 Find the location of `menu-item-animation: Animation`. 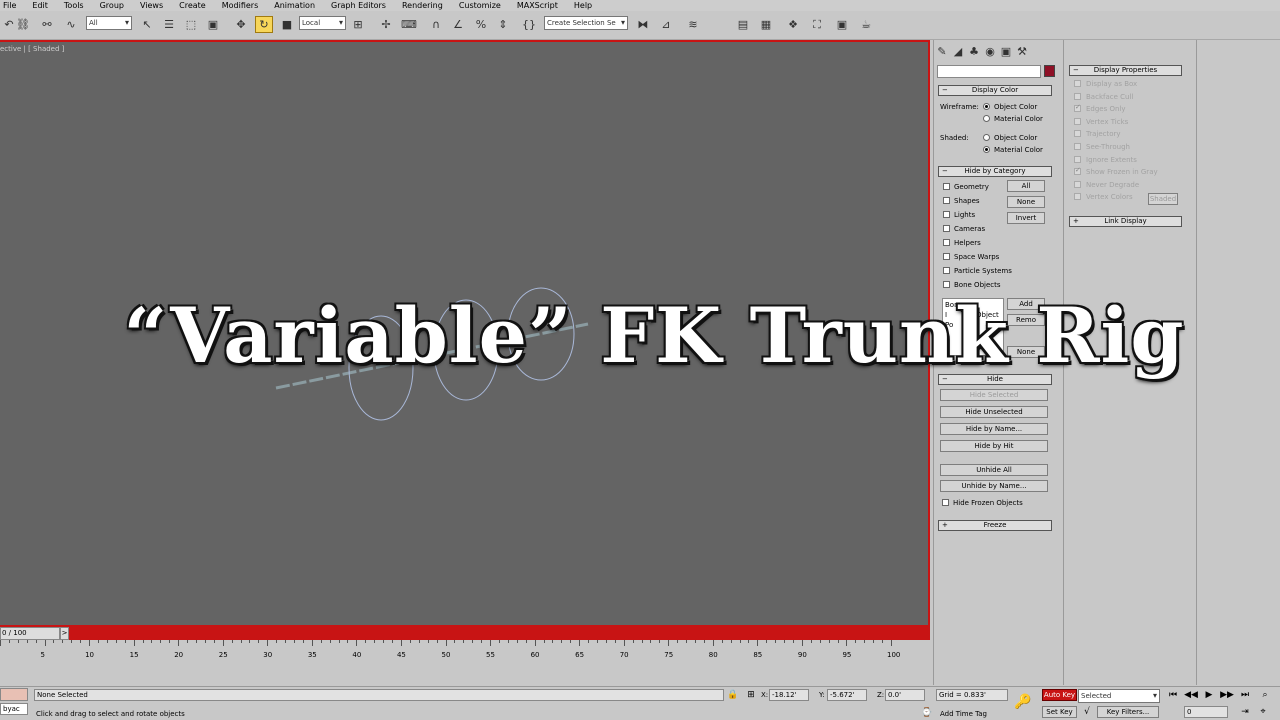

menu-item-animation: Animation is located at coordinates (294, 5).